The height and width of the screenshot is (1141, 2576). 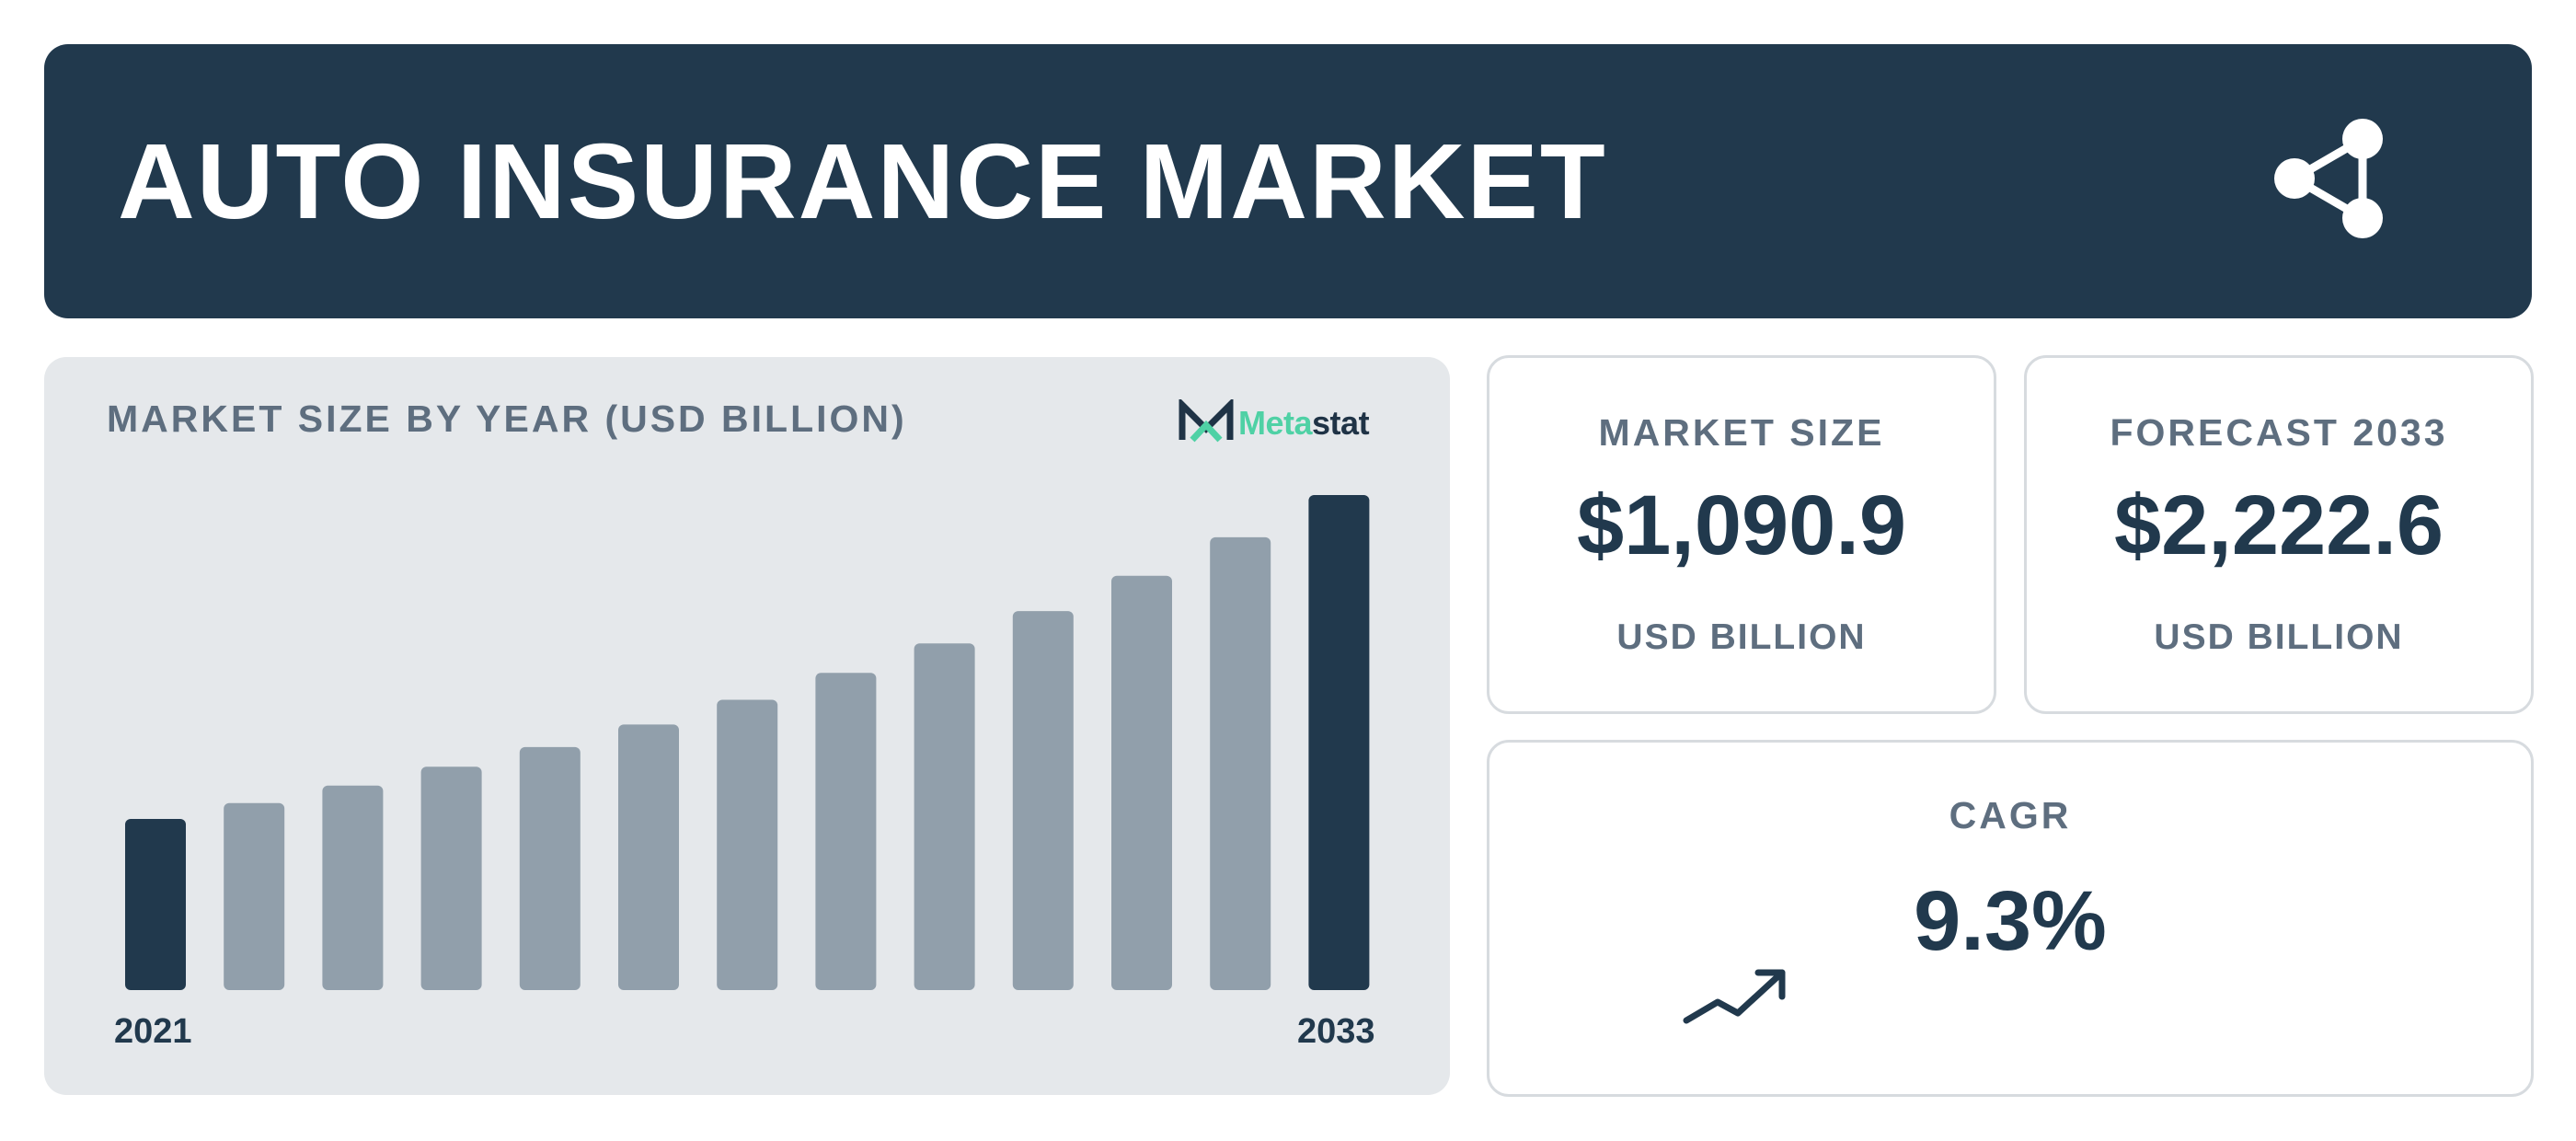 I want to click on bar-2029, so click(x=945, y=817).